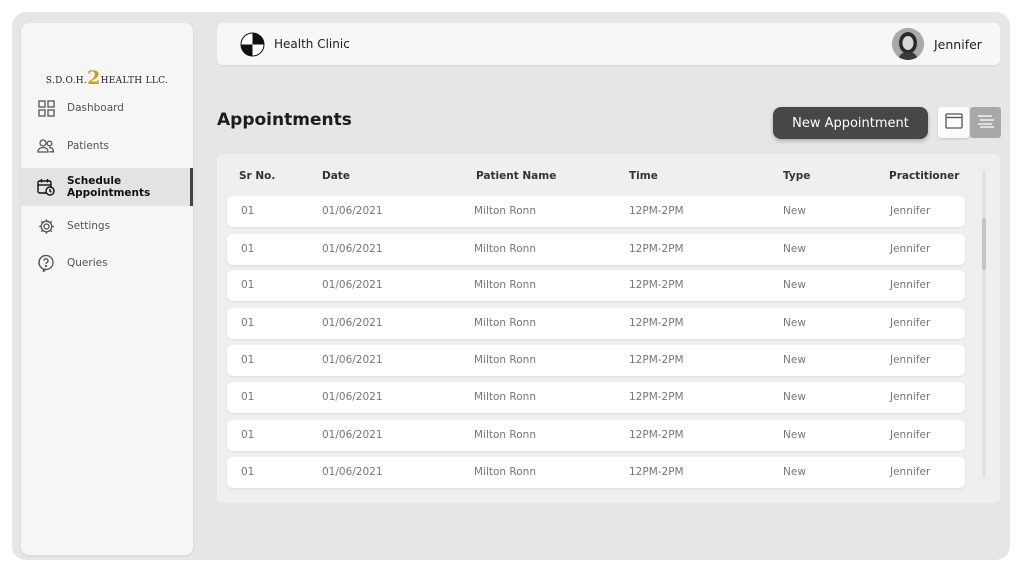 This screenshot has height=572, width=1022. I want to click on column-header: Patient Name, so click(516, 176).